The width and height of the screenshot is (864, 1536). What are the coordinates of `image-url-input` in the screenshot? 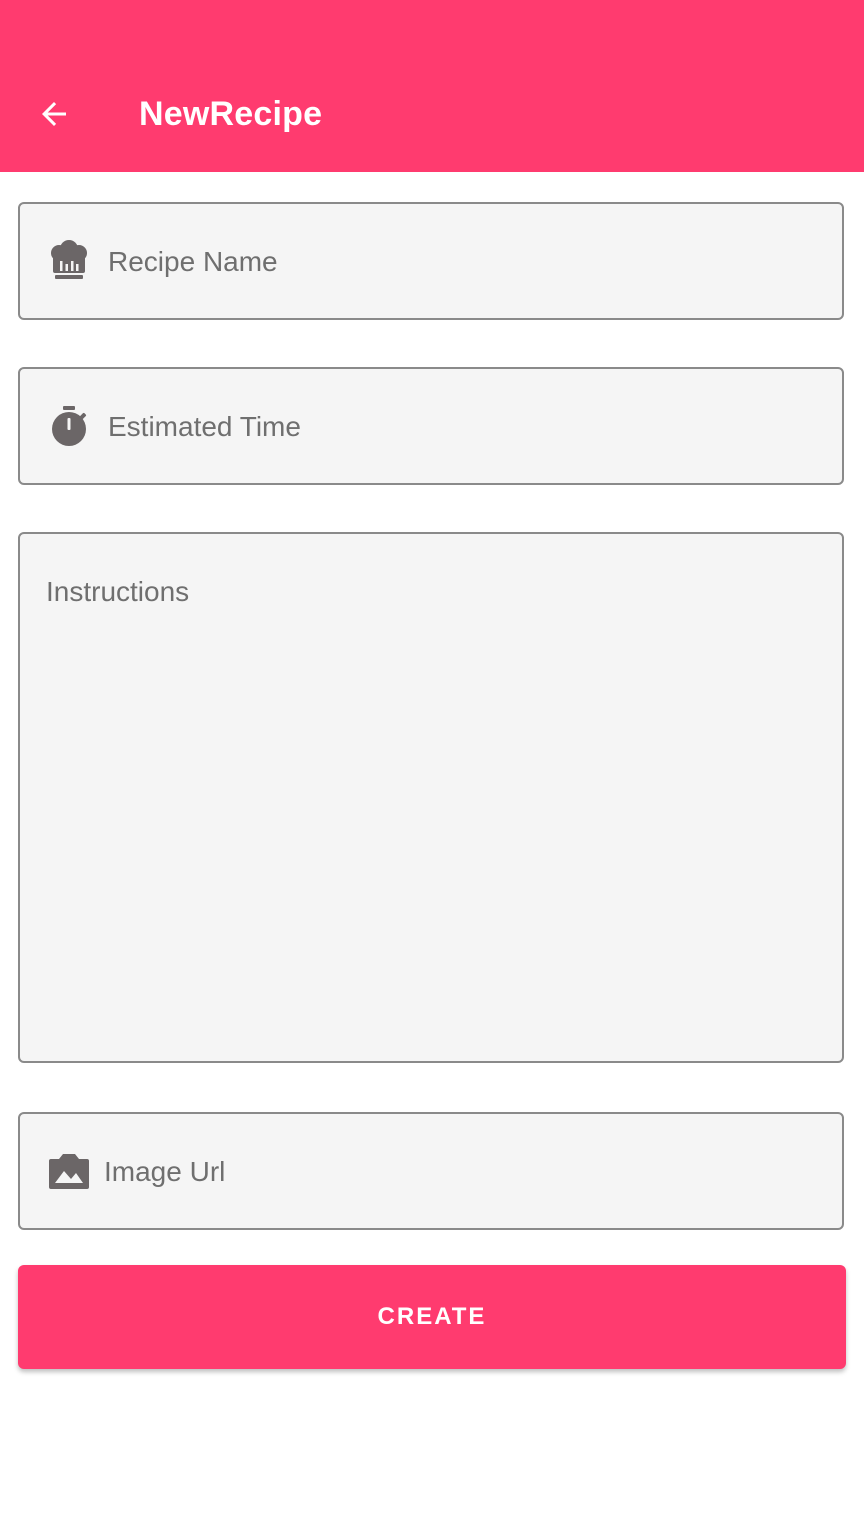 It's located at (454, 1172).